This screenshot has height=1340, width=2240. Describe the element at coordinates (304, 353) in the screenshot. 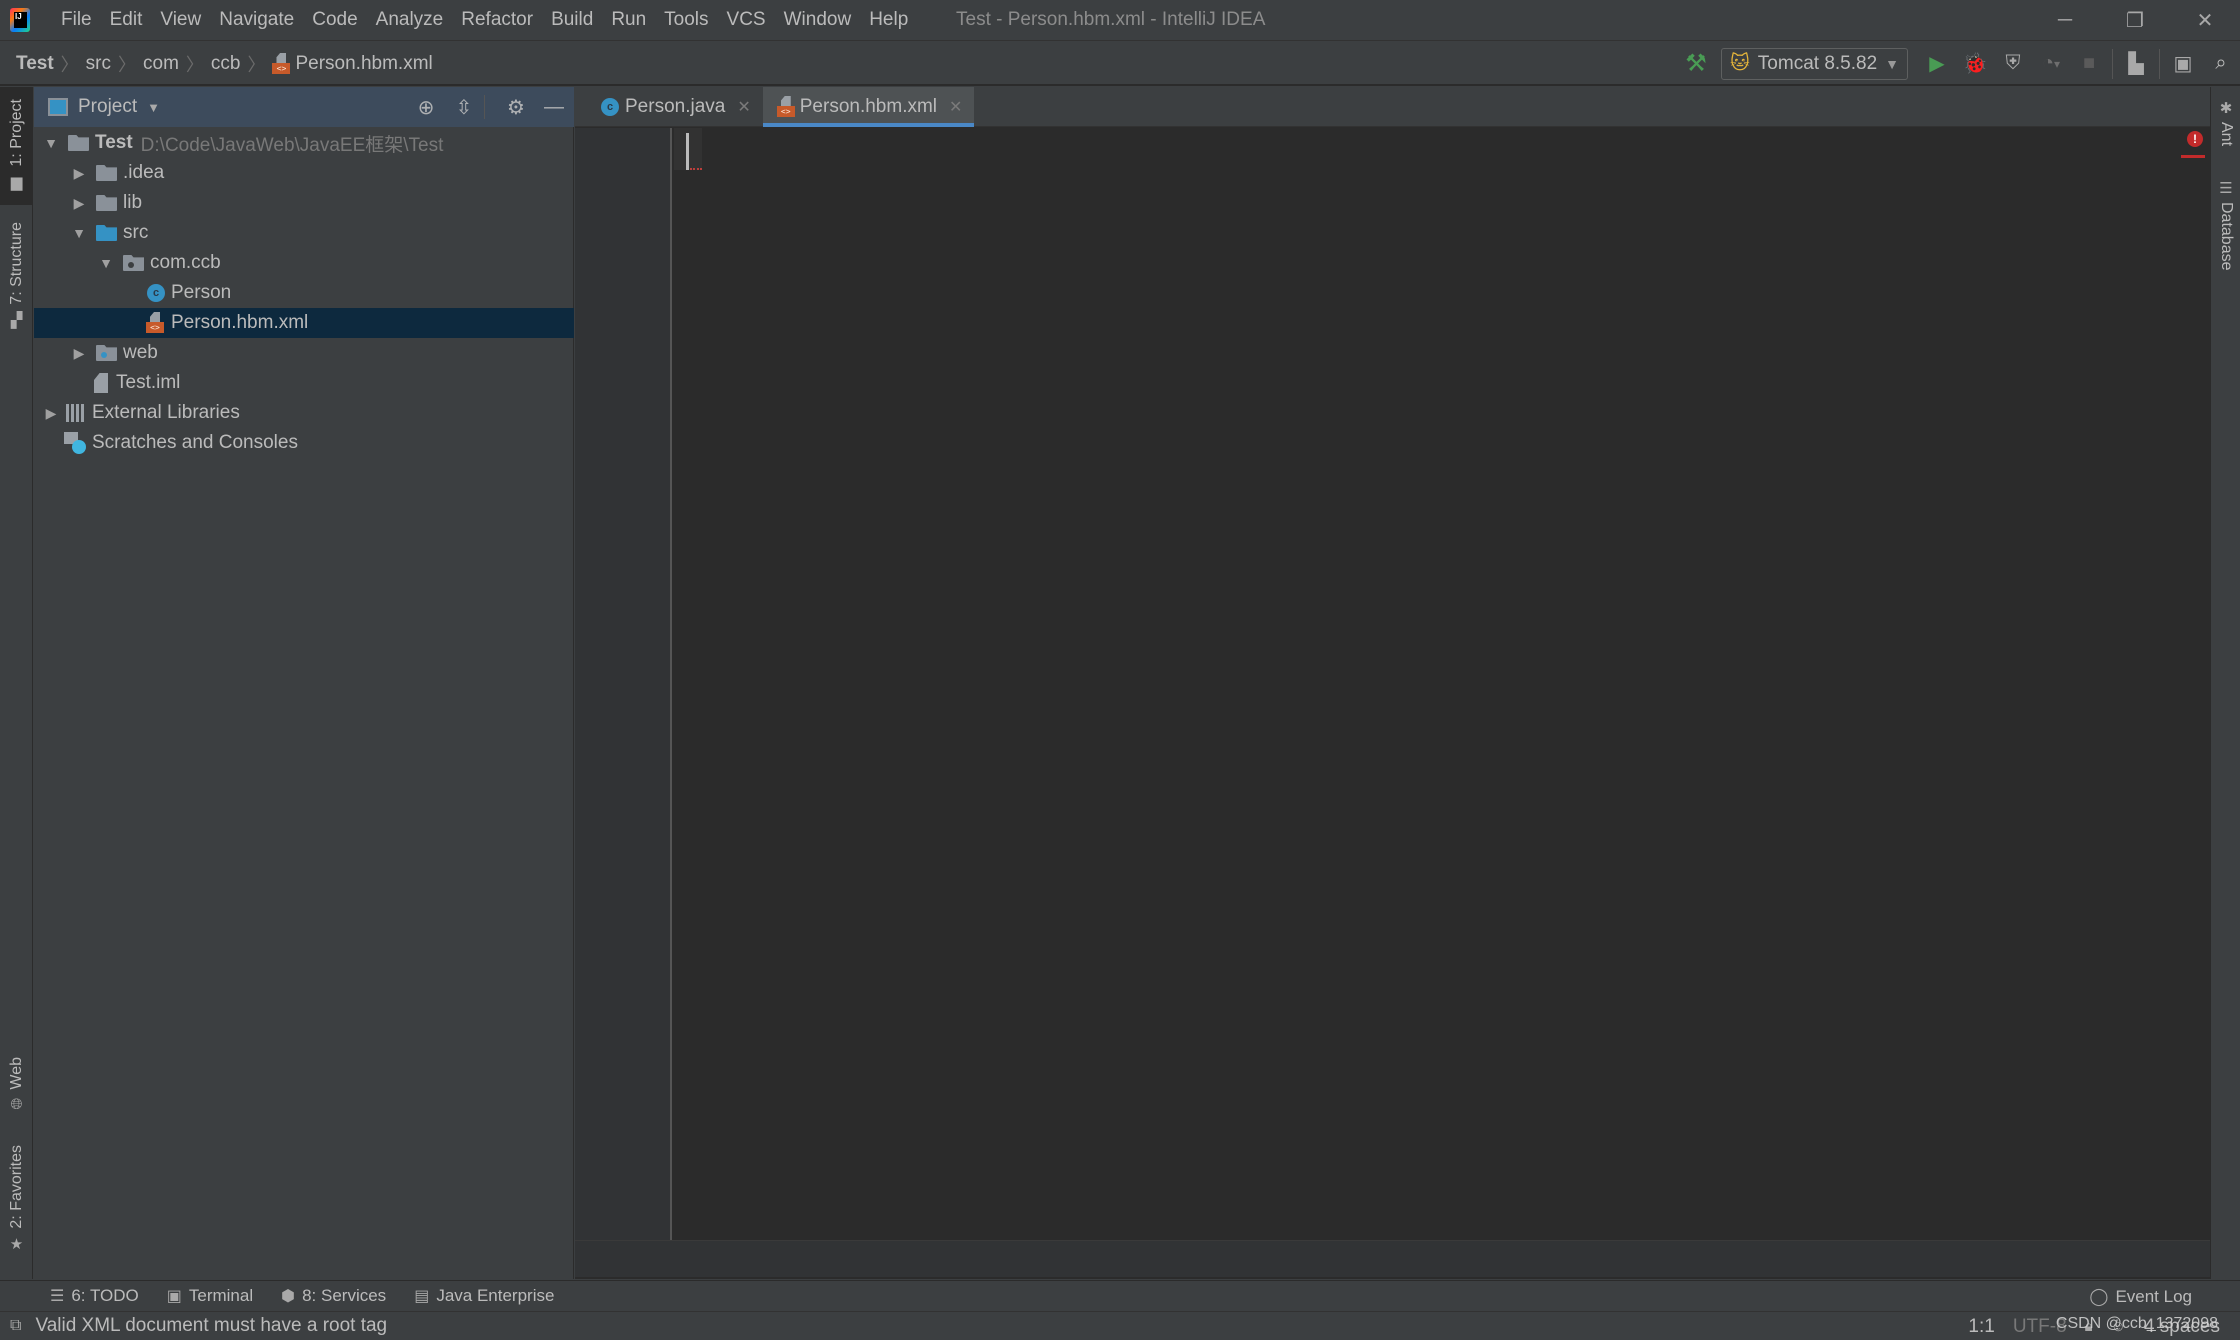

I see `tree-item-web: ▶ web` at that location.